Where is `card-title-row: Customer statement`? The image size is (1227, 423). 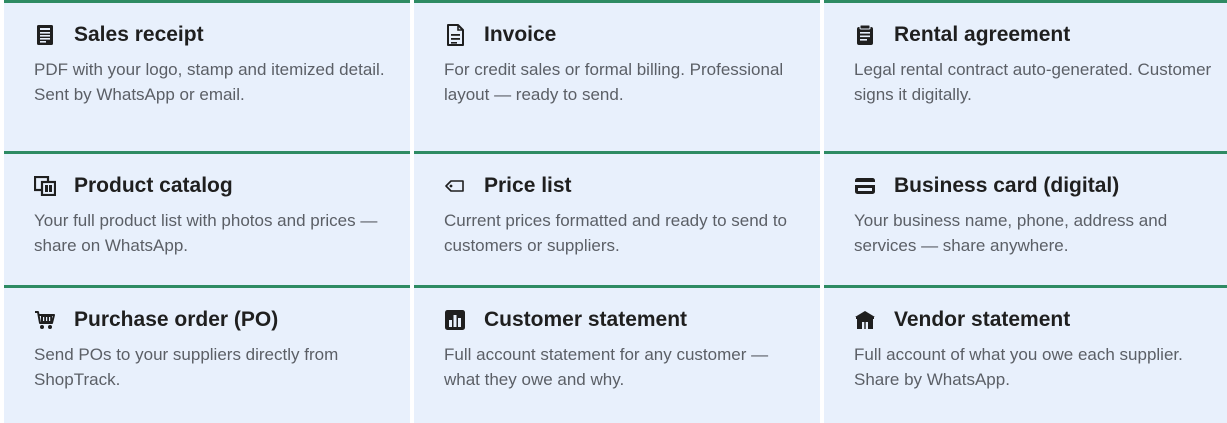 card-title-row: Customer statement is located at coordinates (623, 320).